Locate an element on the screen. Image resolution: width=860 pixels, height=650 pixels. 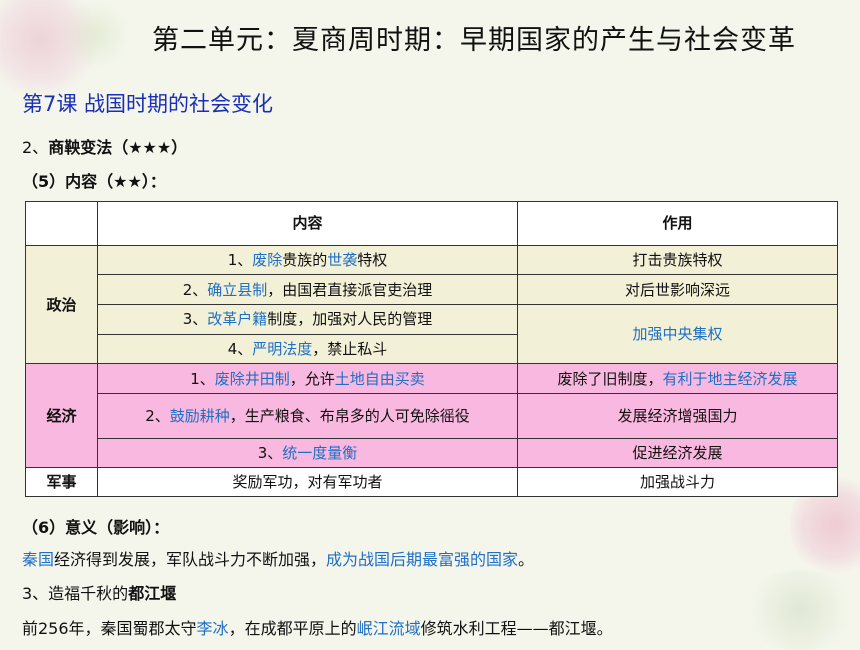
header-impact: 作用 is located at coordinates (677, 223).